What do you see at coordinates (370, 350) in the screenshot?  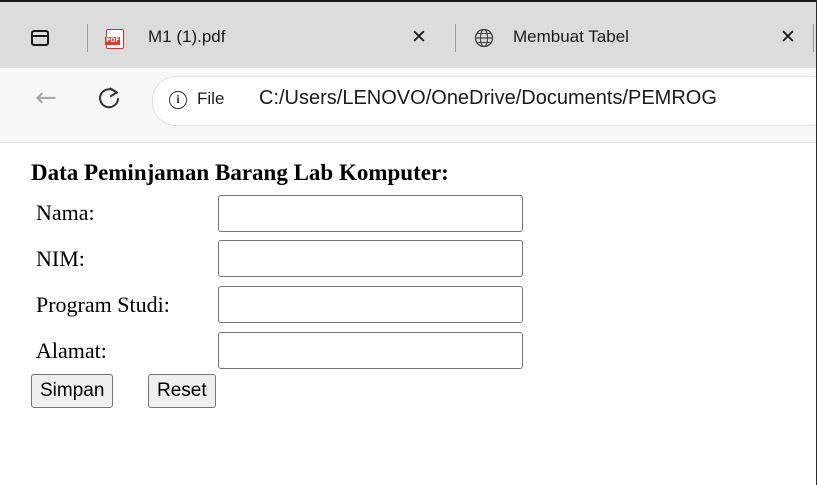 I see `alamat-input` at bounding box center [370, 350].